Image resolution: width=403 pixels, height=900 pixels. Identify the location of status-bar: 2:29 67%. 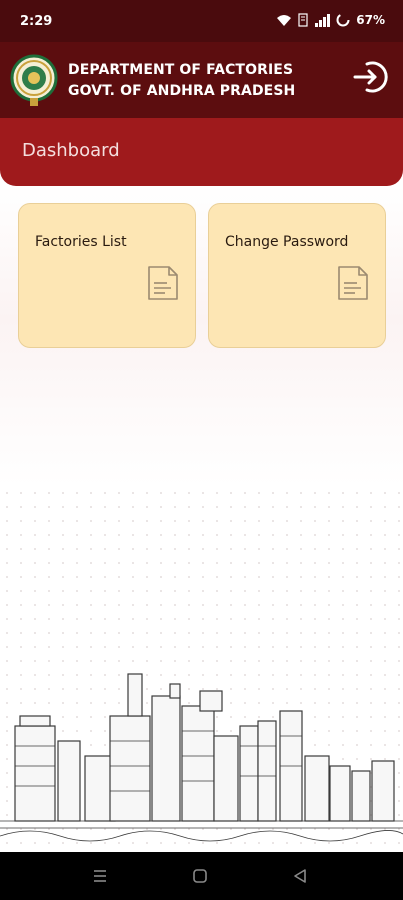
(201, 21).